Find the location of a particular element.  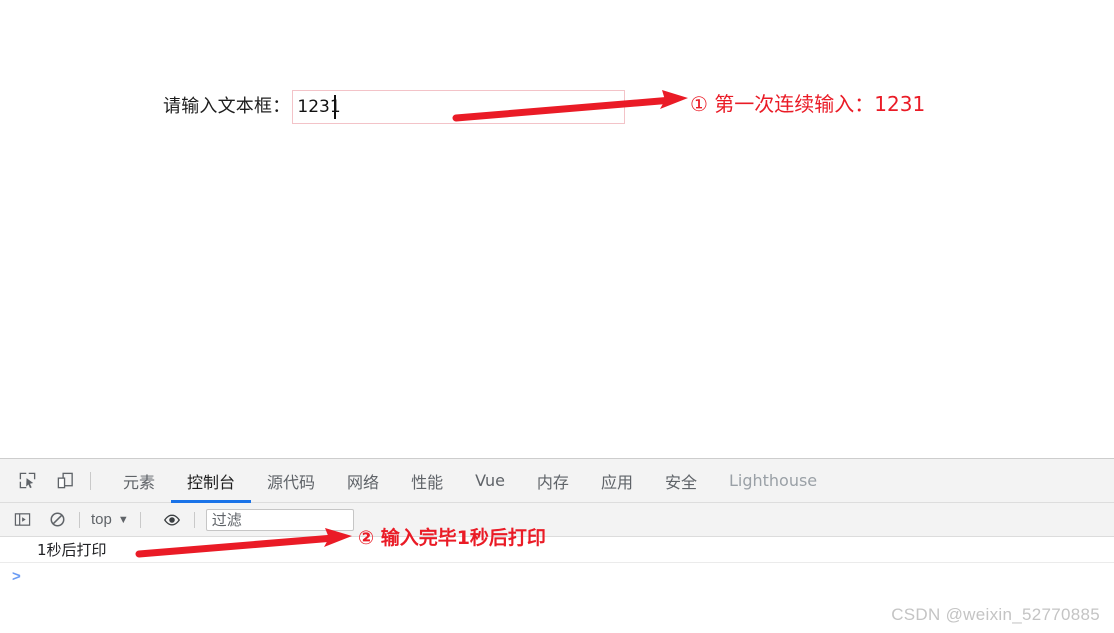

tab-label: 源代码 is located at coordinates (291, 482).